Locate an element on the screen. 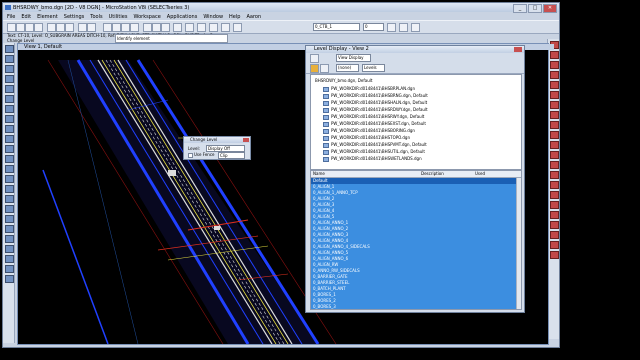  group-icon is located at coordinates (9, 219).